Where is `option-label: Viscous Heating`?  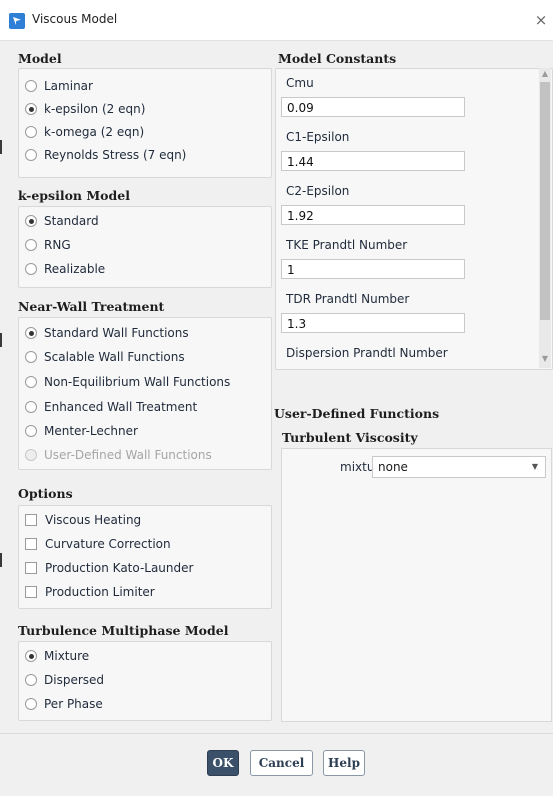
option-label: Viscous Heating is located at coordinates (93, 520).